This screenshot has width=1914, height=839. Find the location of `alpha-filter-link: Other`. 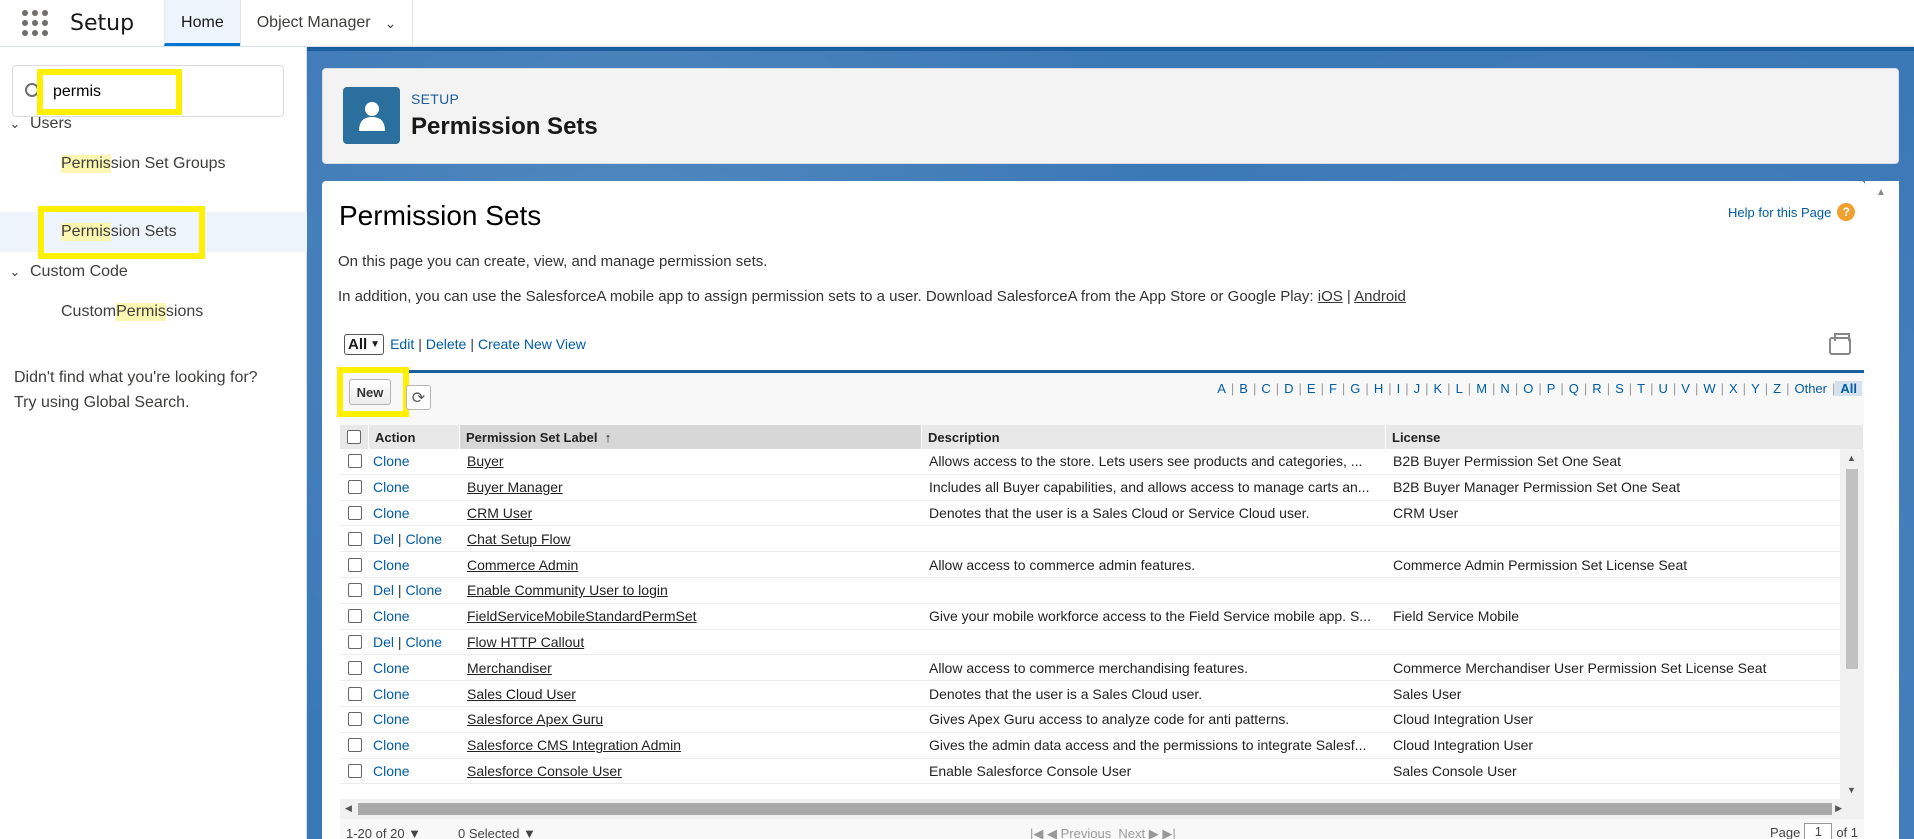

alpha-filter-link: Other is located at coordinates (1810, 388).